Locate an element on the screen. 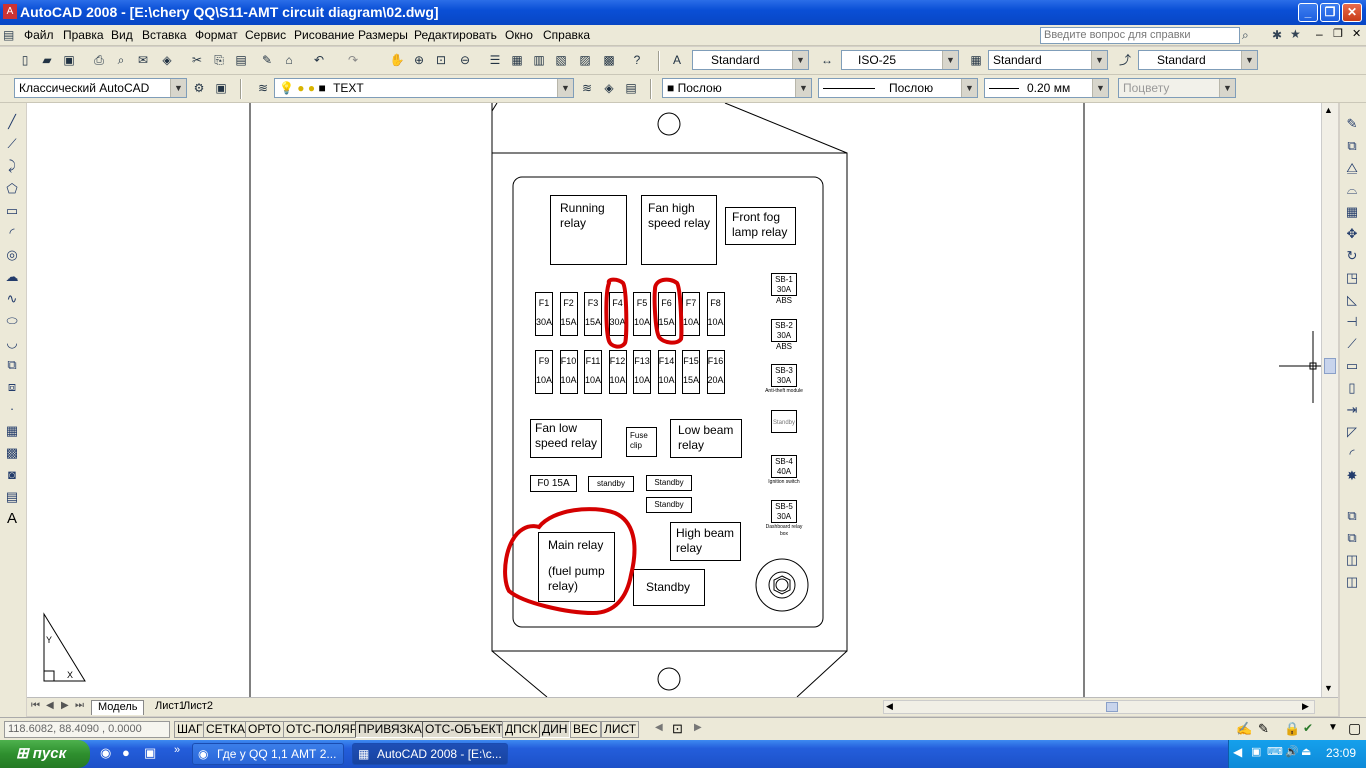 This screenshot has height=768, width=1366. stretch-icon: ◺ is located at coordinates (1352, 300).